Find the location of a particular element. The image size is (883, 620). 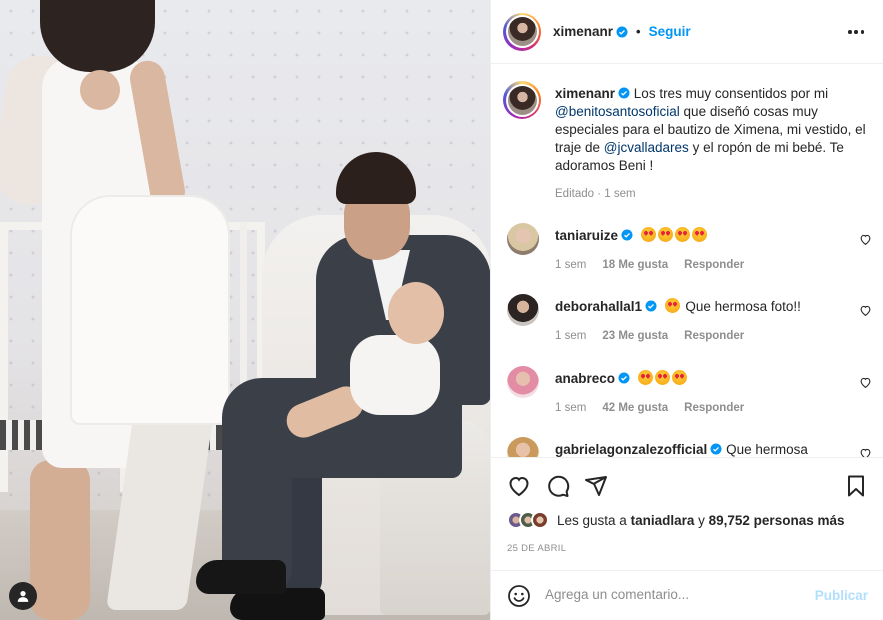

share-icon is located at coordinates (596, 486).